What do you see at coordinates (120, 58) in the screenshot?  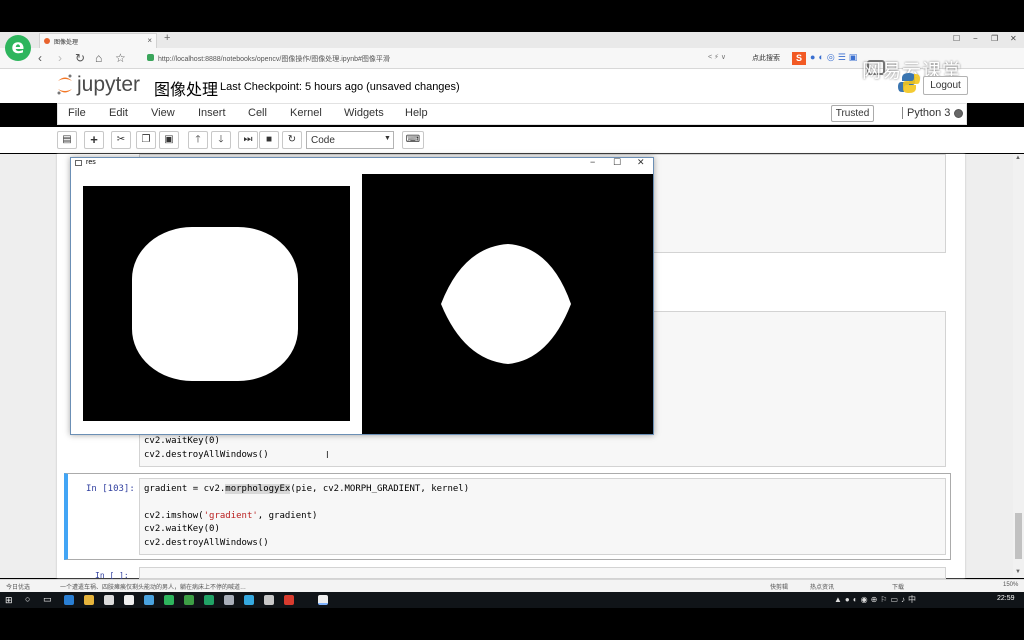 I see `bookmark-star-icon: ☆` at bounding box center [120, 58].